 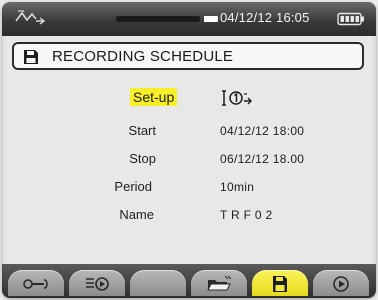 I want to click on battery-icon, so click(x=350, y=19).